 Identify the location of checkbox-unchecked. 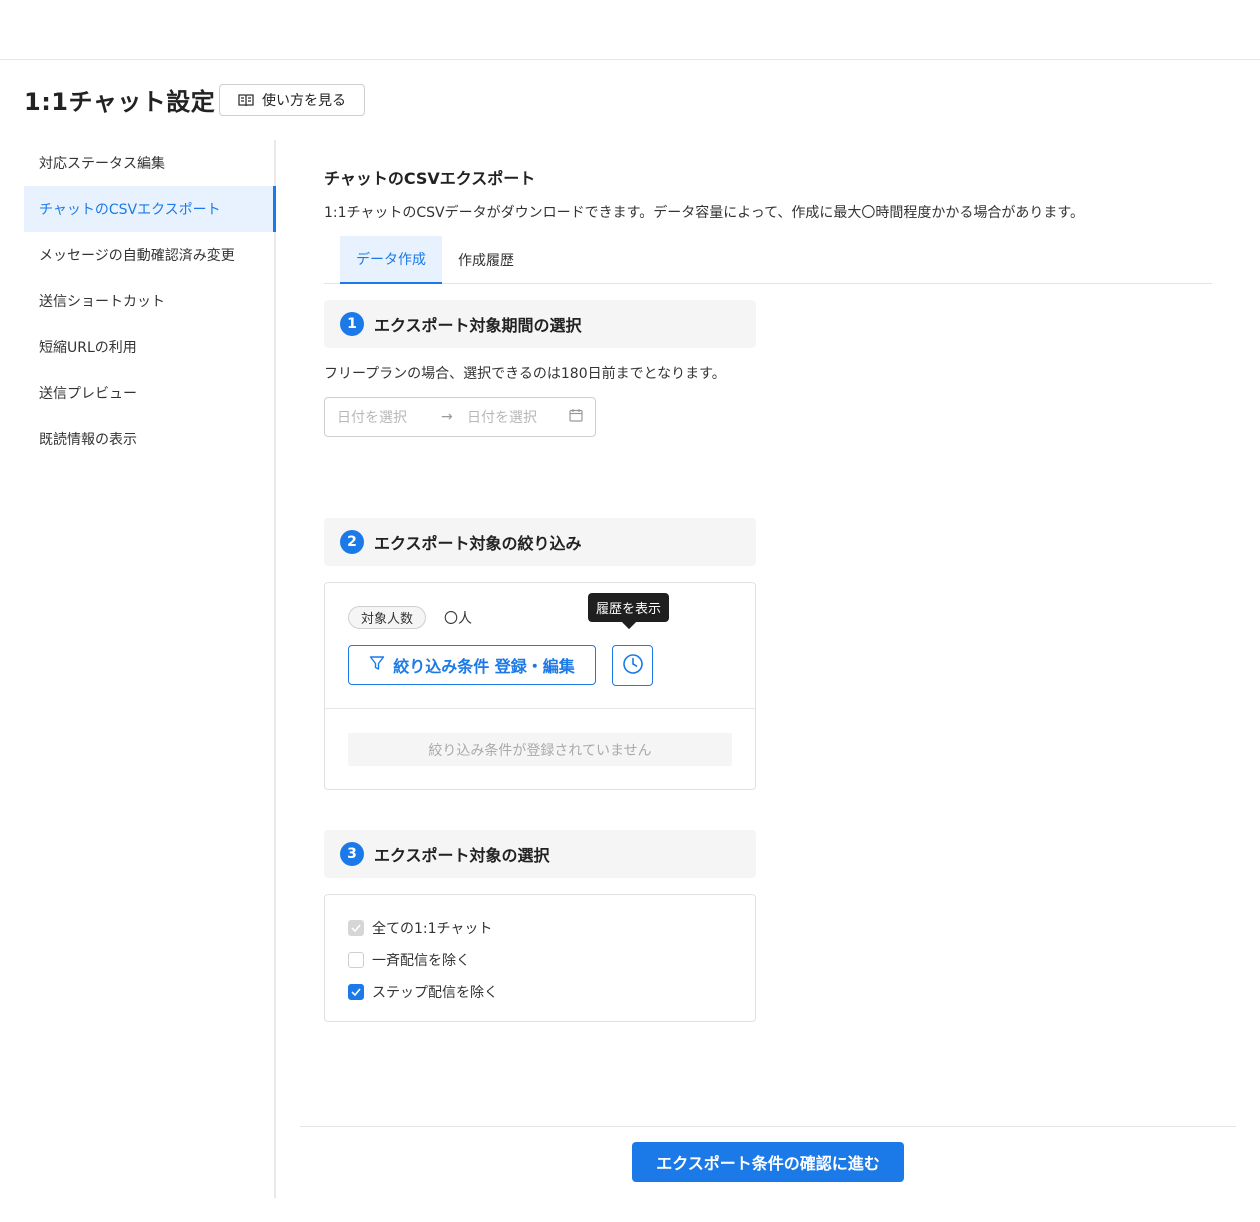
(356, 960).